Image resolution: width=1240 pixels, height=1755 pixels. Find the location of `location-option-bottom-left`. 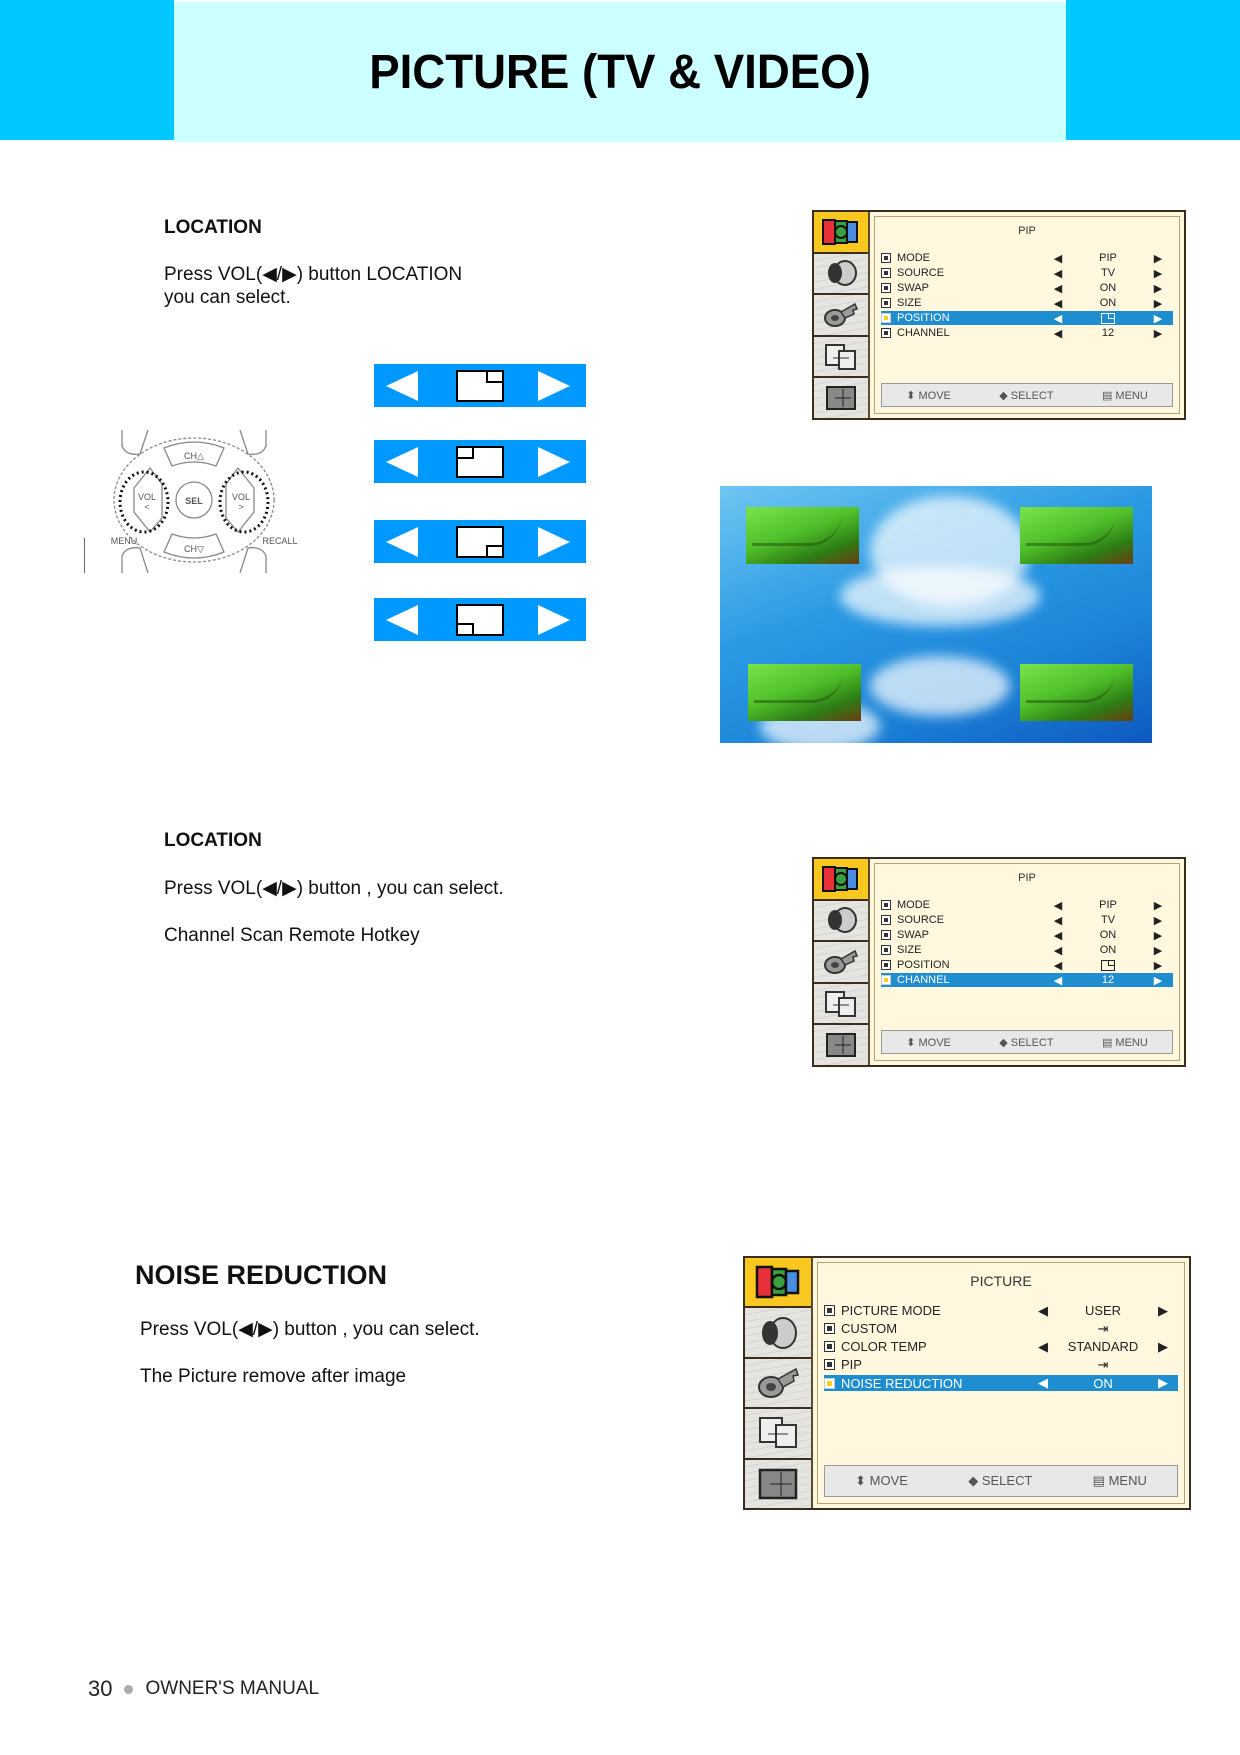

location-option-bottom-left is located at coordinates (480, 619).